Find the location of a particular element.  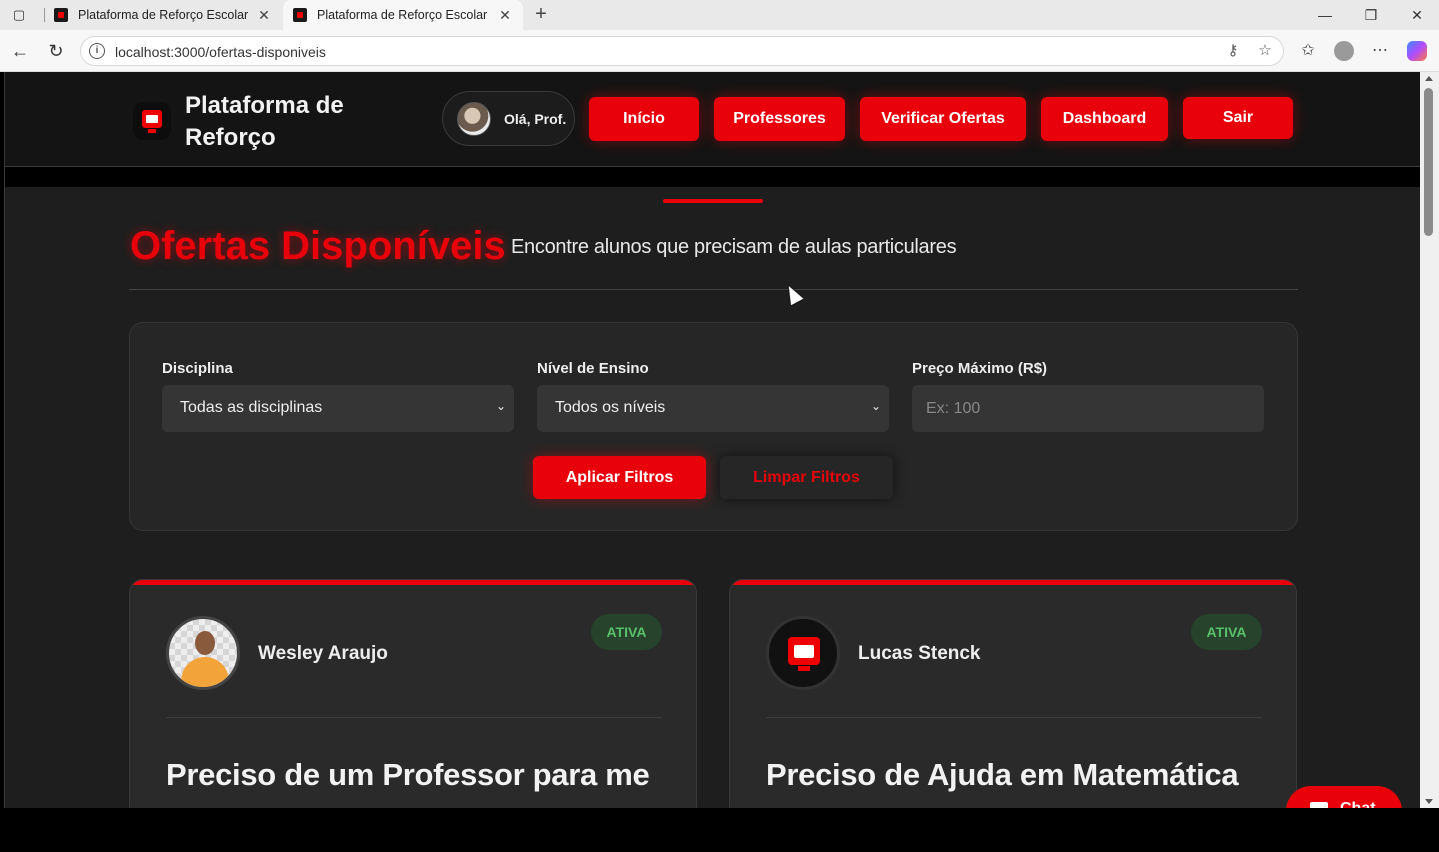

nav-dashboard-button: Dashboard is located at coordinates (1104, 119).